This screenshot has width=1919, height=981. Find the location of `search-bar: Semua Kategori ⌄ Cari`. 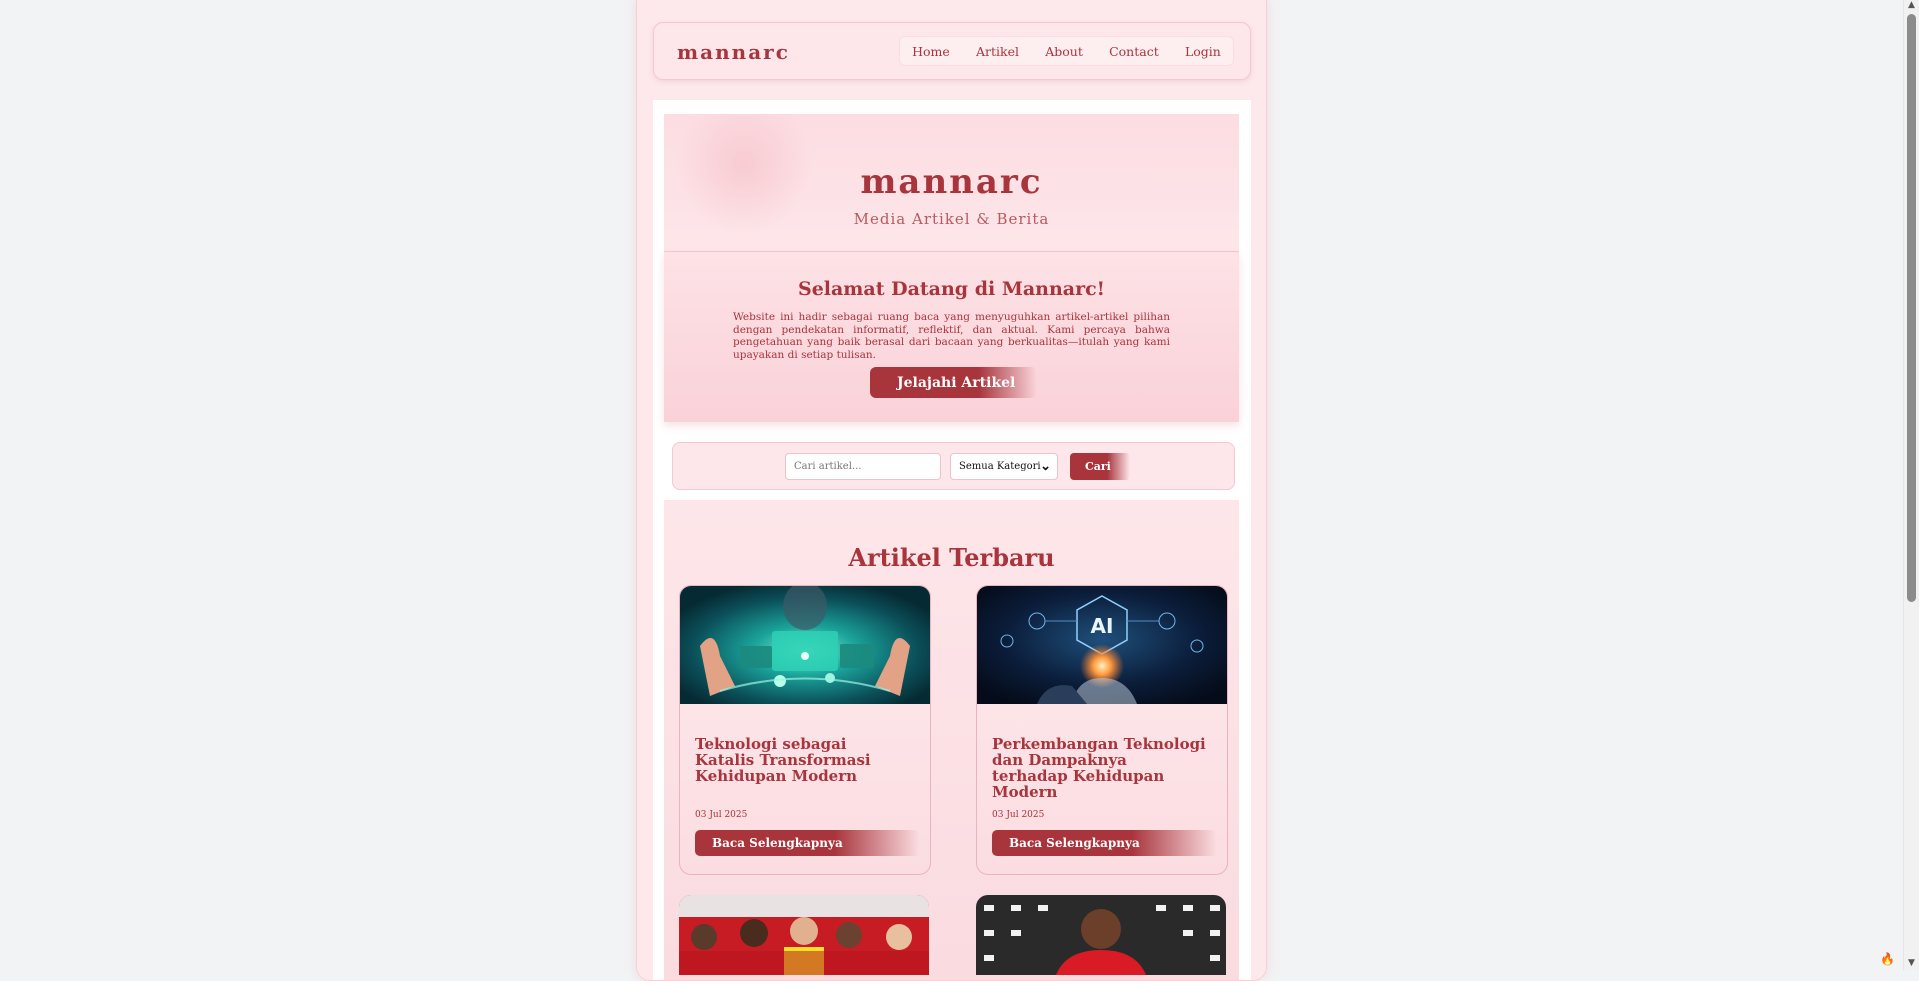

search-bar: Semua Kategori ⌄ Cari is located at coordinates (953, 466).